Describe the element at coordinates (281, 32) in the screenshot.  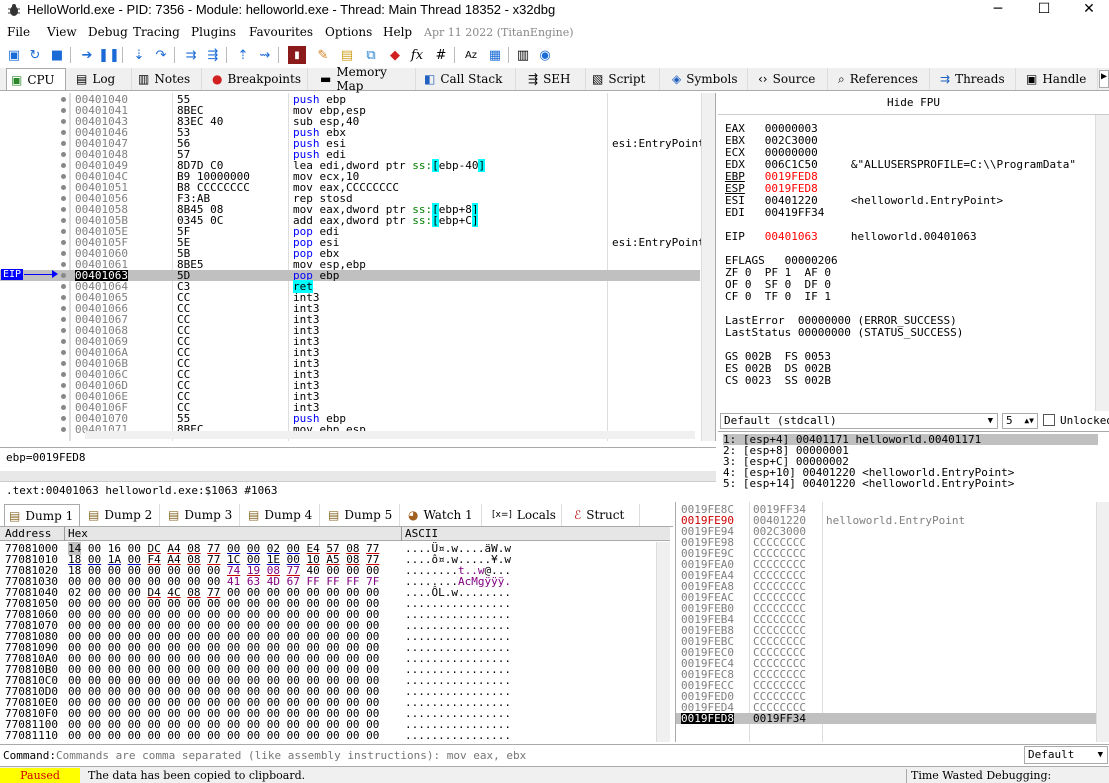
I see `menu-favourites: Favourites` at that location.